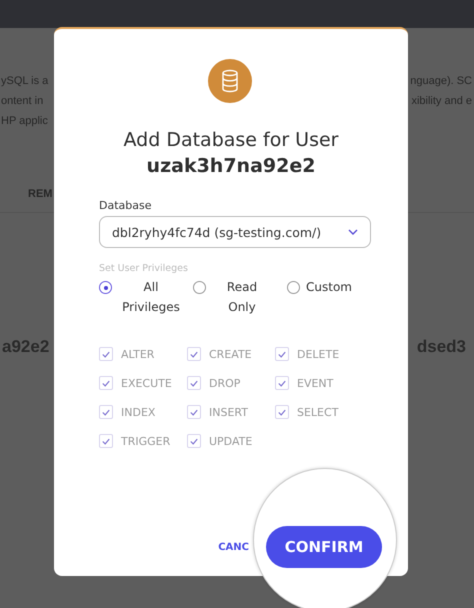 This screenshot has width=474, height=608. What do you see at coordinates (317, 412) in the screenshot?
I see `checkbox-label: SELECT` at bounding box center [317, 412].